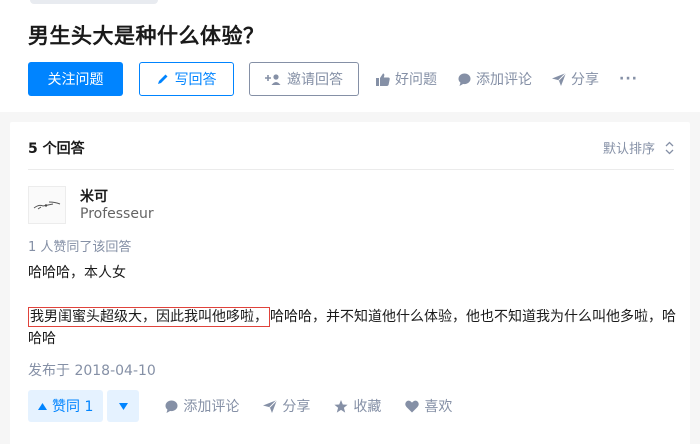  What do you see at coordinates (211, 407) in the screenshot?
I see `answer-comment-label: 添加评论` at bounding box center [211, 407].